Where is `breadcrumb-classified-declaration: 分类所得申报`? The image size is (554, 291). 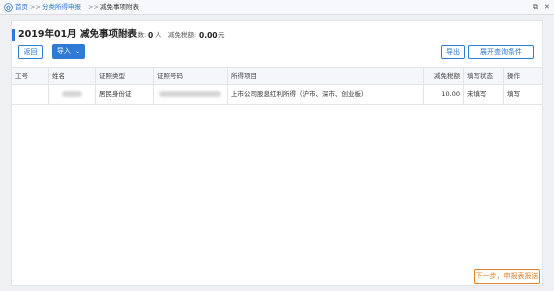
breadcrumb-classified-declaration: 分类所得申报 is located at coordinates (61, 7).